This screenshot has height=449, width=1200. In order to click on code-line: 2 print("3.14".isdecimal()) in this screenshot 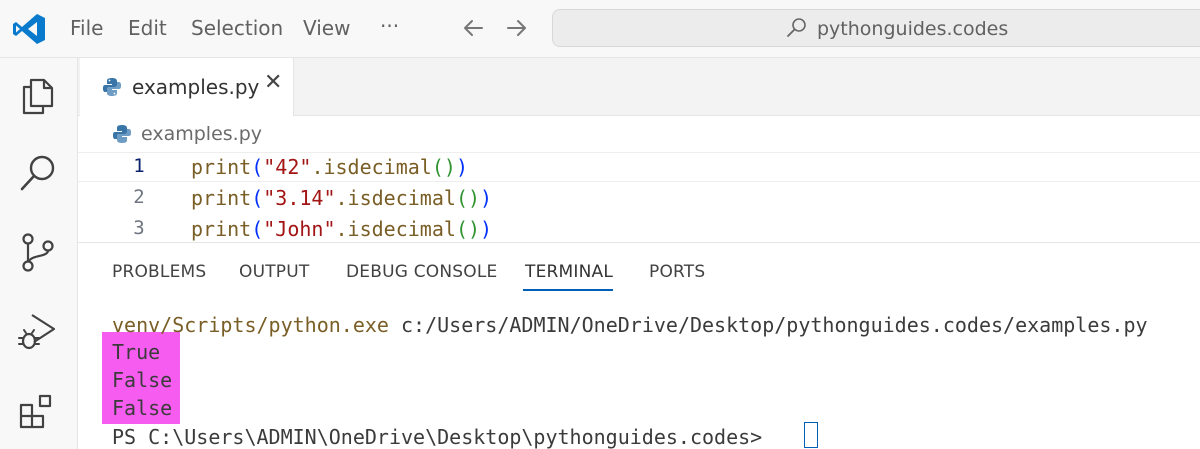, I will do `click(639, 198)`.